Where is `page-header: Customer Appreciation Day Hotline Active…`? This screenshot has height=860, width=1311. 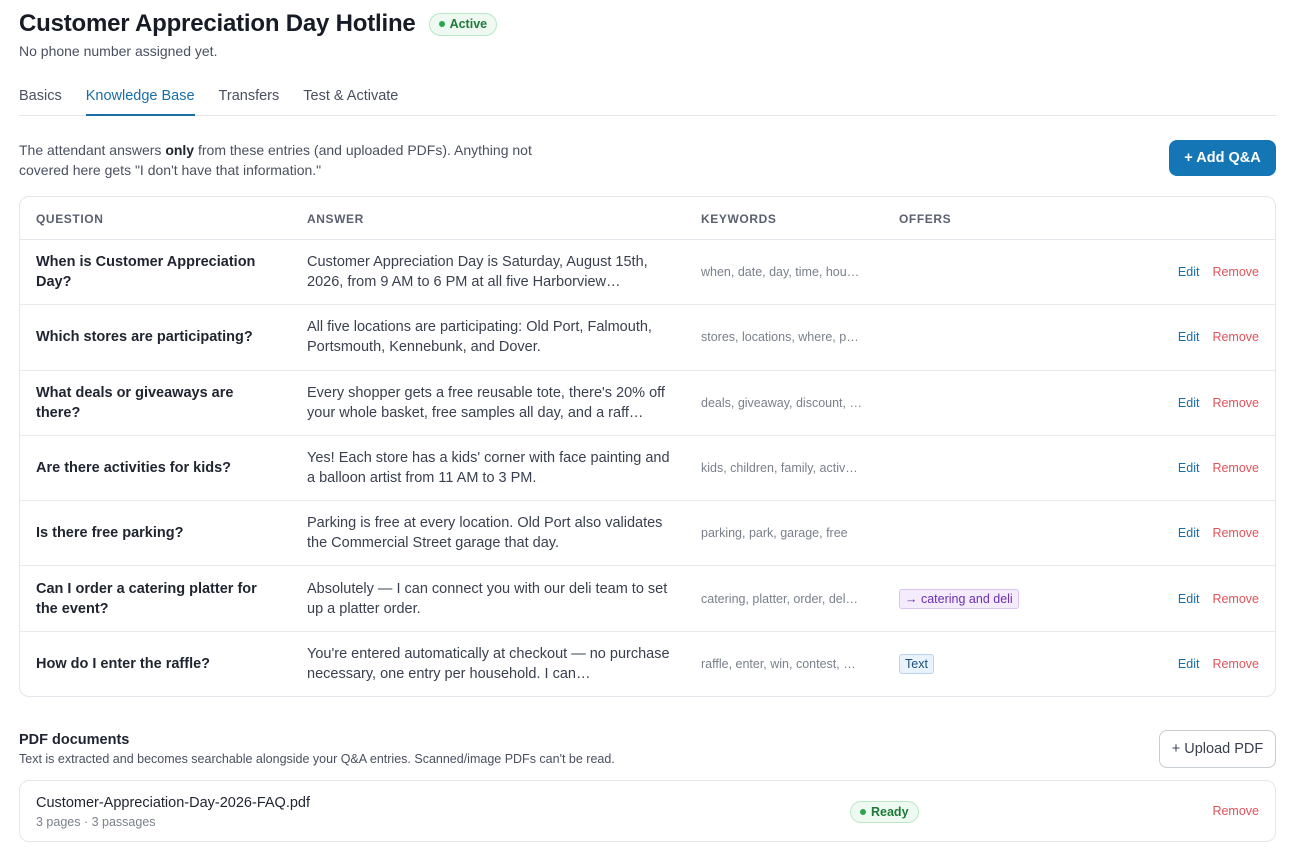
page-header: Customer Appreciation Day Hotline Active… is located at coordinates (258, 34).